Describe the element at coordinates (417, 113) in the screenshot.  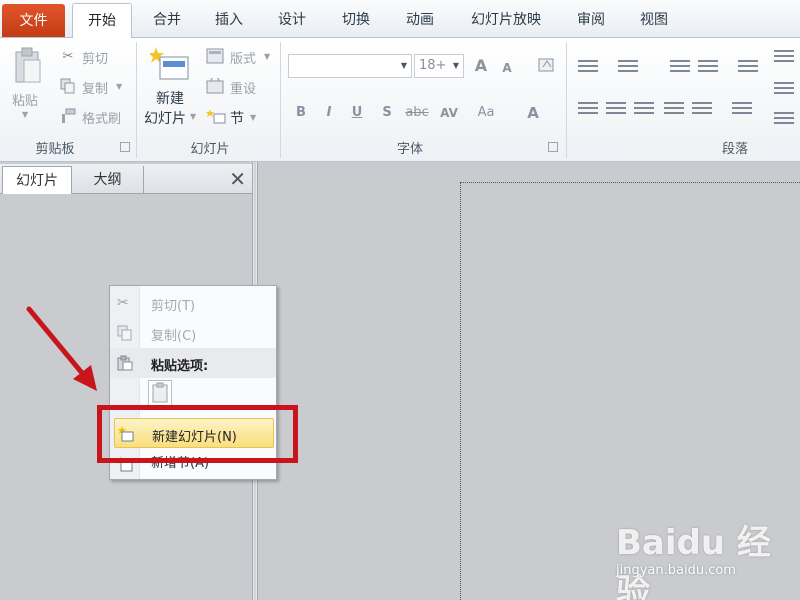
I see `strikethrough-button: abc` at that location.